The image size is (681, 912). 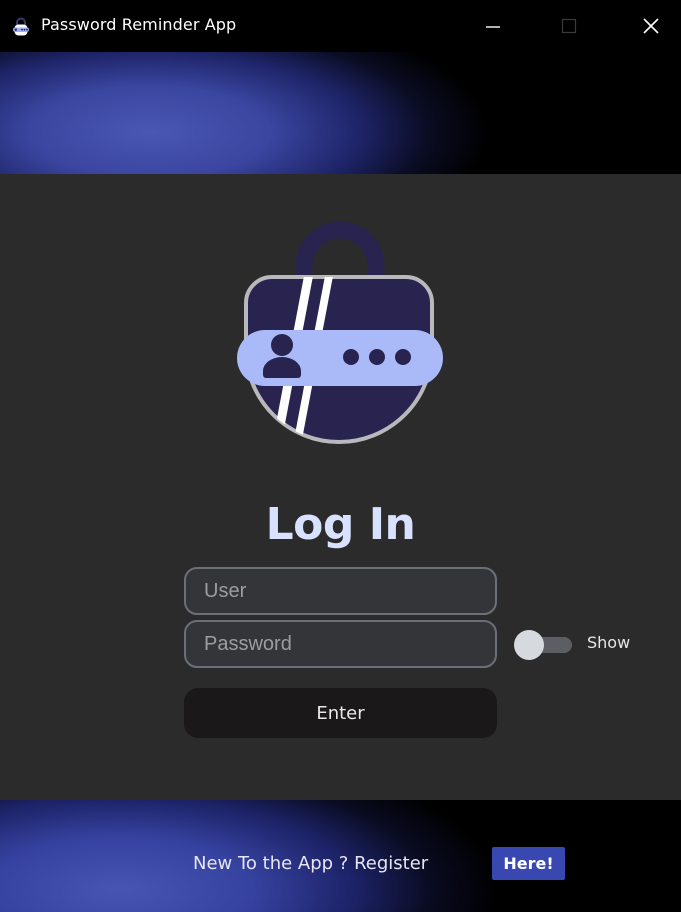 I want to click on close-icon, so click(x=651, y=26).